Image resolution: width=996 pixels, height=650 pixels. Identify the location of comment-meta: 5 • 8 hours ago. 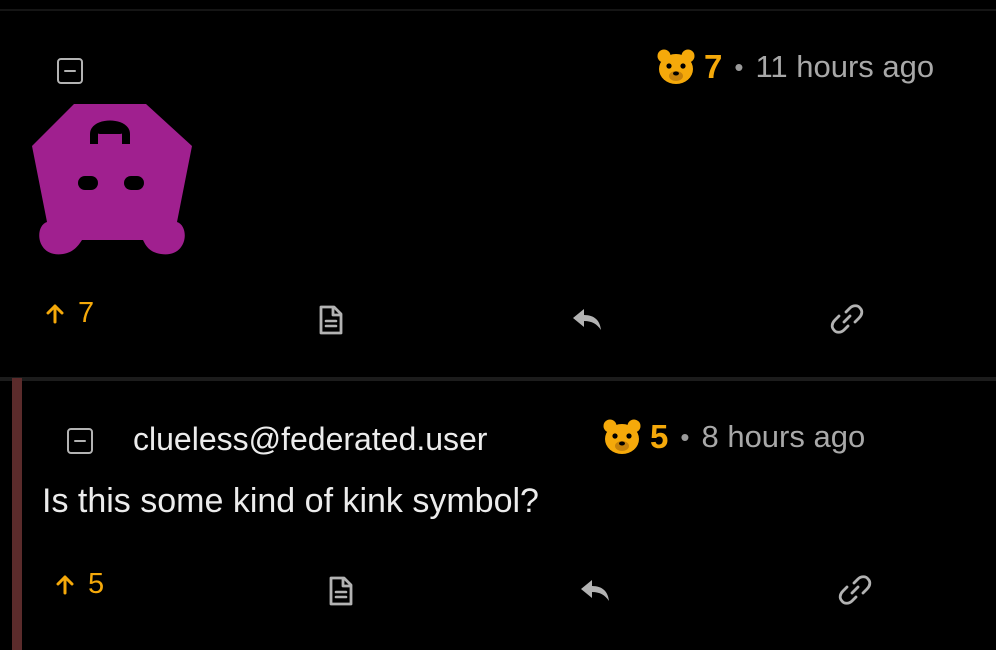
(733, 437).